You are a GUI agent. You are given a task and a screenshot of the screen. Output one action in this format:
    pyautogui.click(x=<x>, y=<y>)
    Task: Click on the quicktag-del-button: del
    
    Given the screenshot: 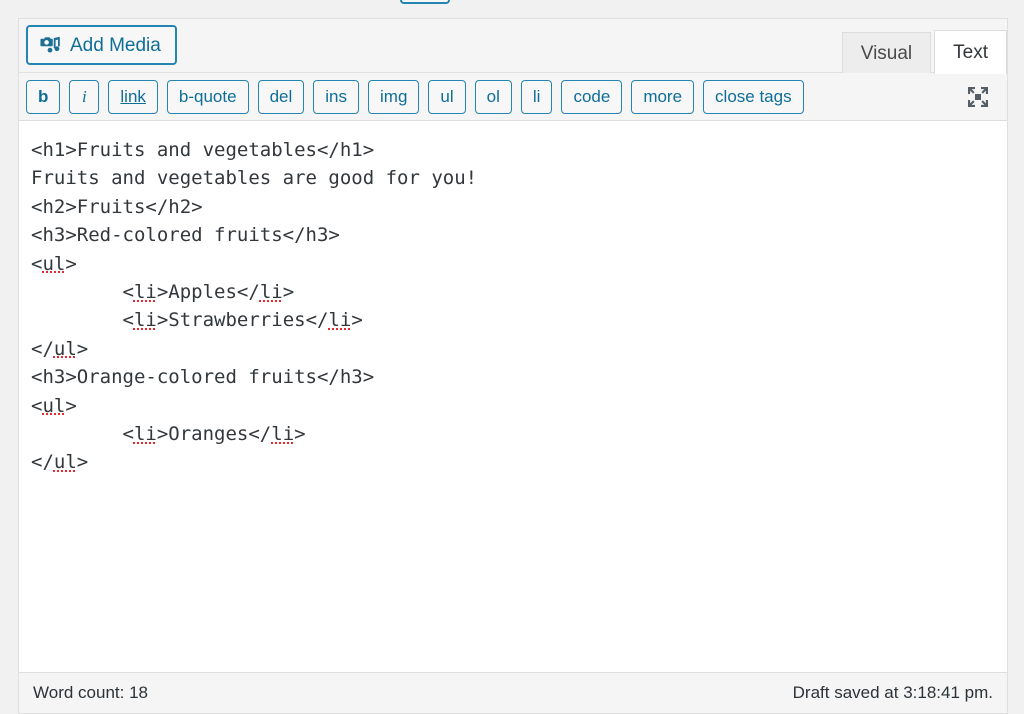 What is the action you would take?
    pyautogui.click(x=281, y=96)
    